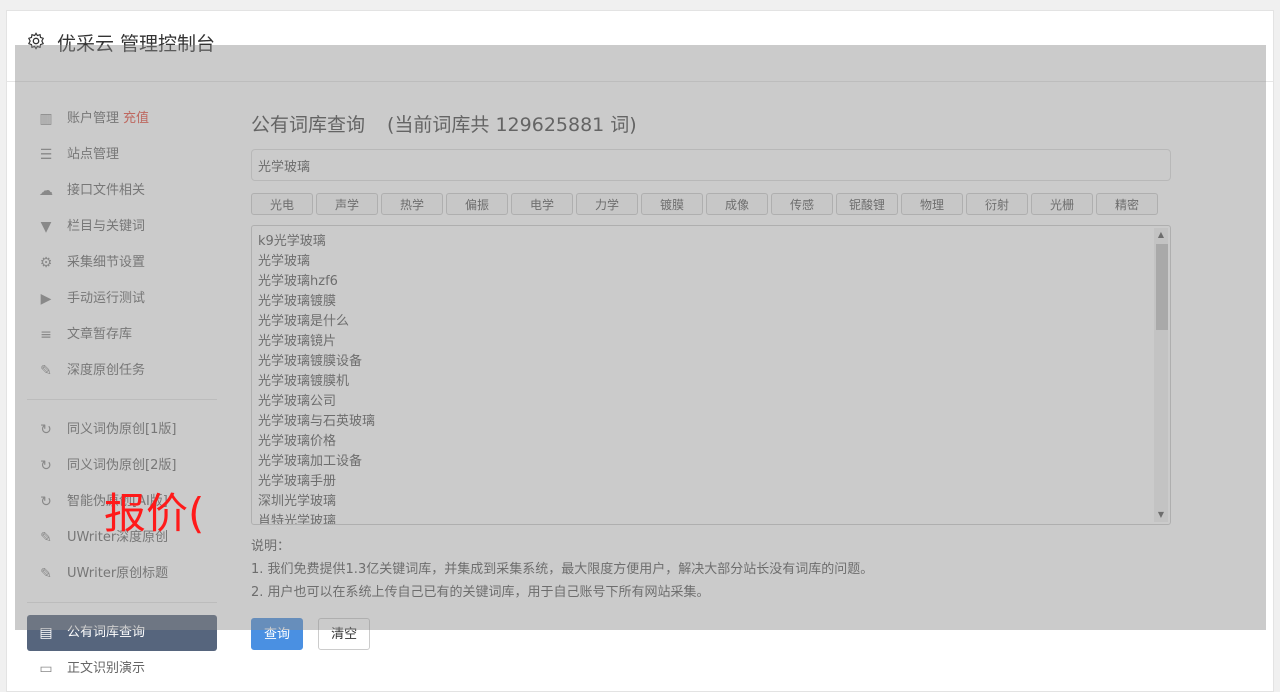 Image resolution: width=1280 pixels, height=692 pixels. Describe the element at coordinates (106, 668) in the screenshot. I see `sidebar-item-label: 正文识别演示` at that location.